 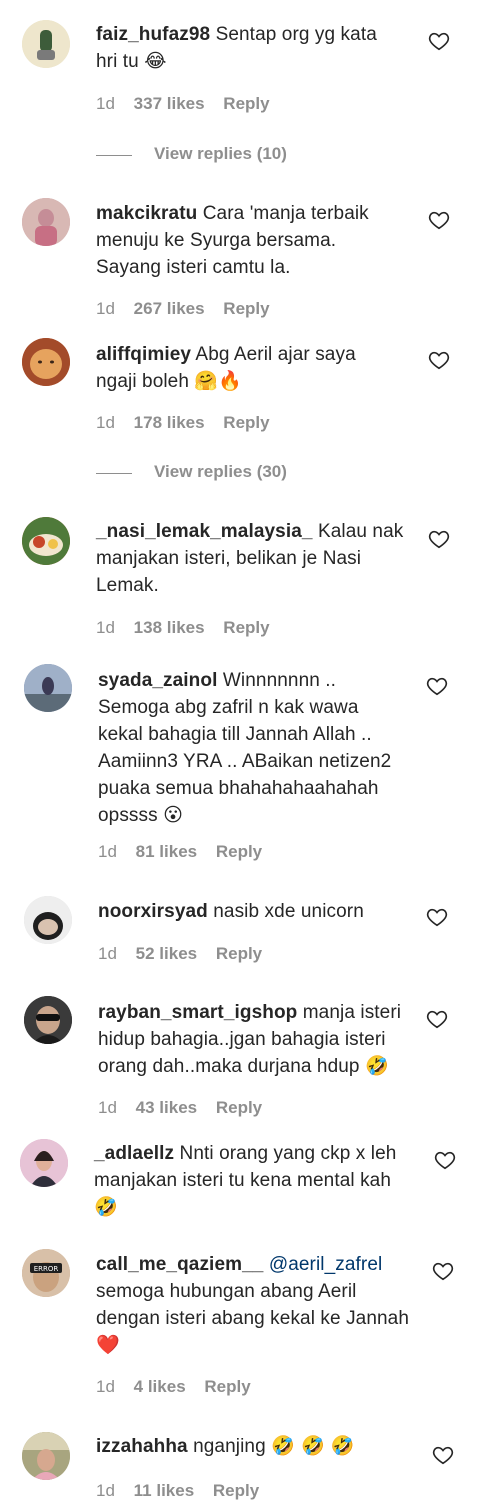 I want to click on comment-likes: 43 likes, so click(x=166, y=1107).